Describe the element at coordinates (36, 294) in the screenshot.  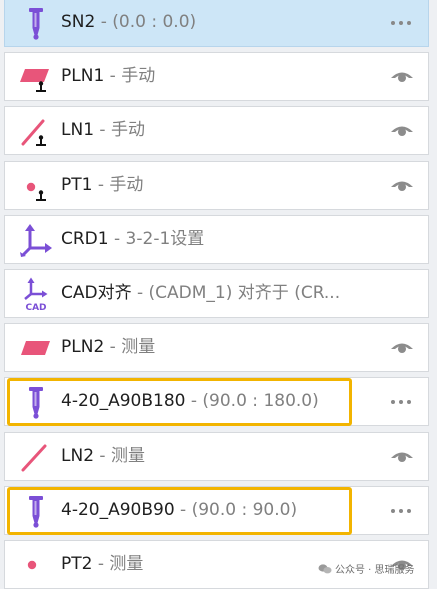
I see `cad-alignment-icon: CAD` at that location.